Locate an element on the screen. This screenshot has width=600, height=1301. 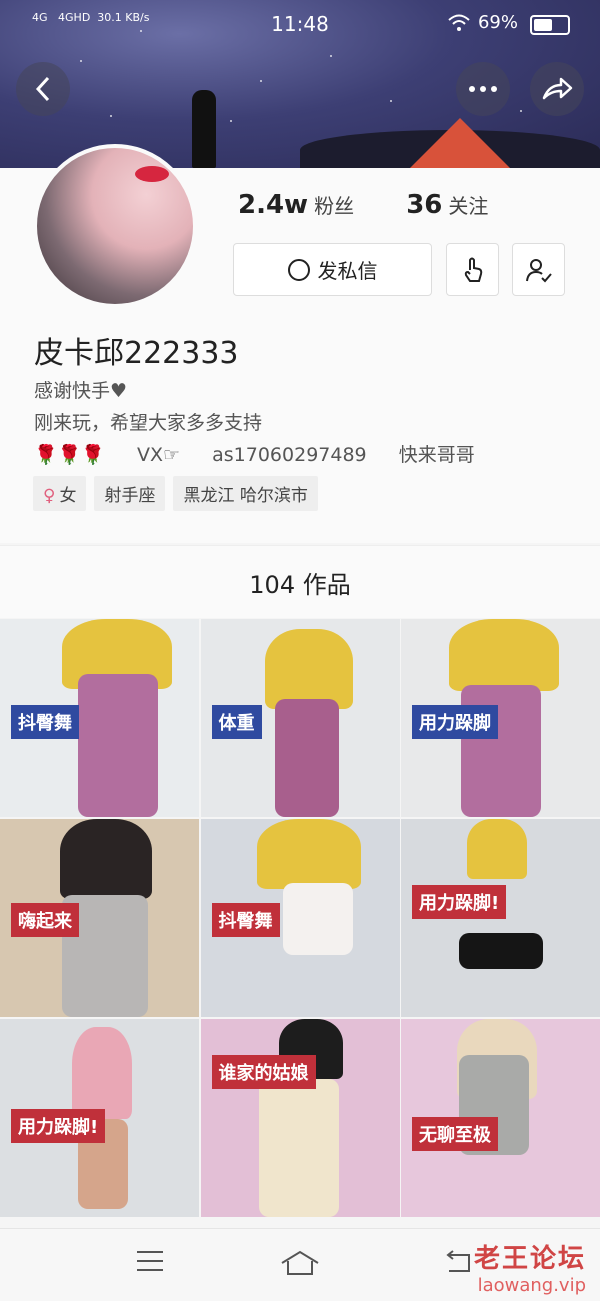
send-message-label: 发私信 is located at coordinates (347, 271).